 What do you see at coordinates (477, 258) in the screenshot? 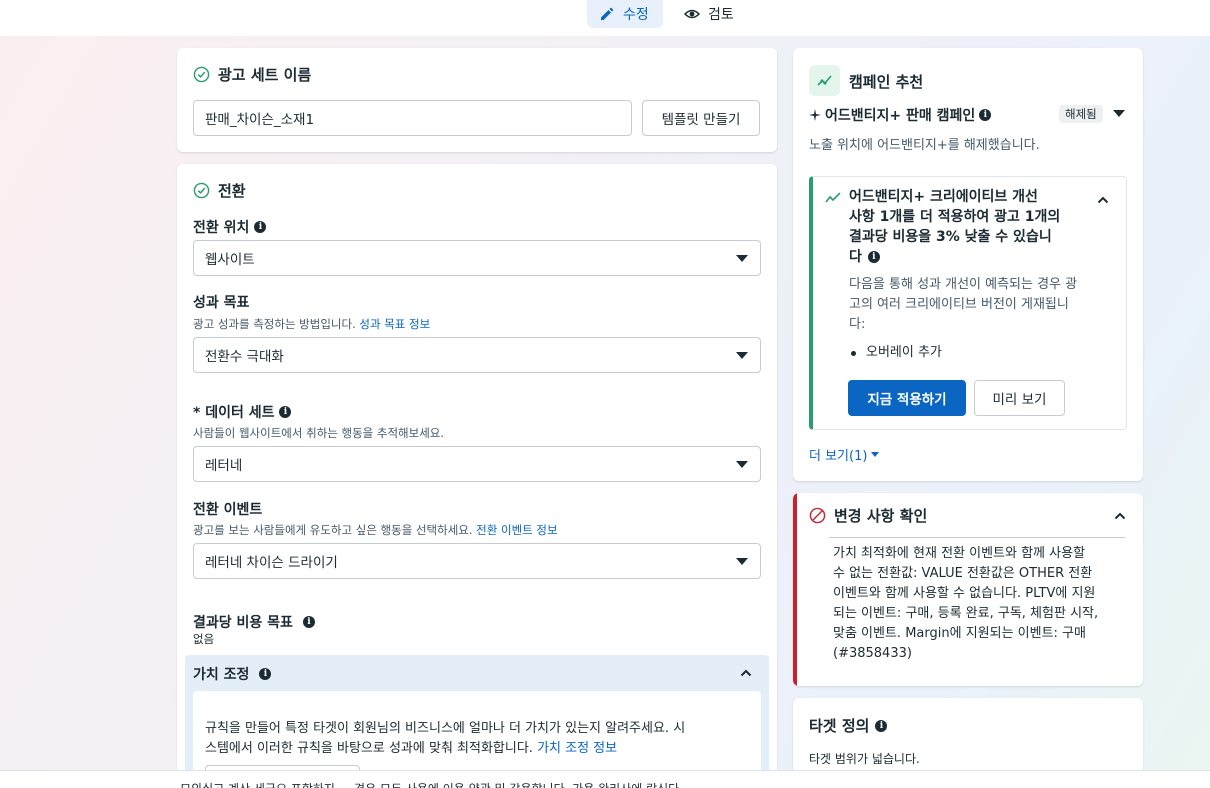
I see `conversion-location-select: 웹사이트` at bounding box center [477, 258].